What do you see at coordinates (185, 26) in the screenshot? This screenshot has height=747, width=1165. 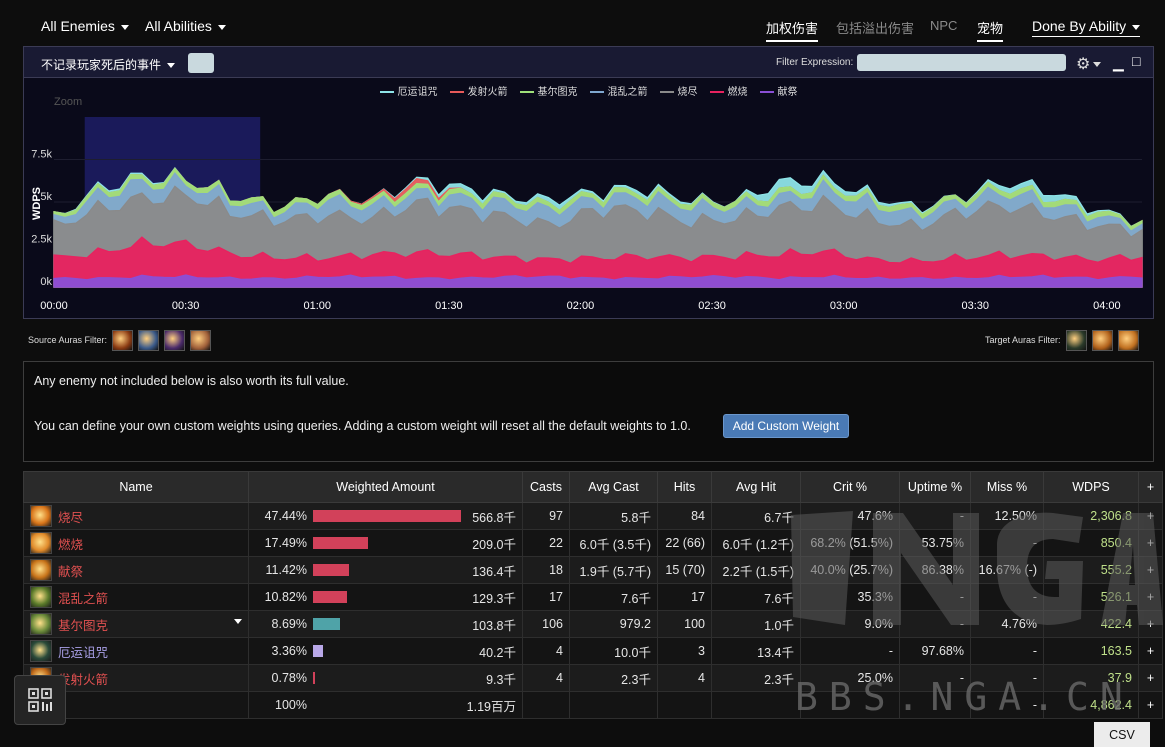 I see `abilities-dropdown: All Abilities` at bounding box center [185, 26].